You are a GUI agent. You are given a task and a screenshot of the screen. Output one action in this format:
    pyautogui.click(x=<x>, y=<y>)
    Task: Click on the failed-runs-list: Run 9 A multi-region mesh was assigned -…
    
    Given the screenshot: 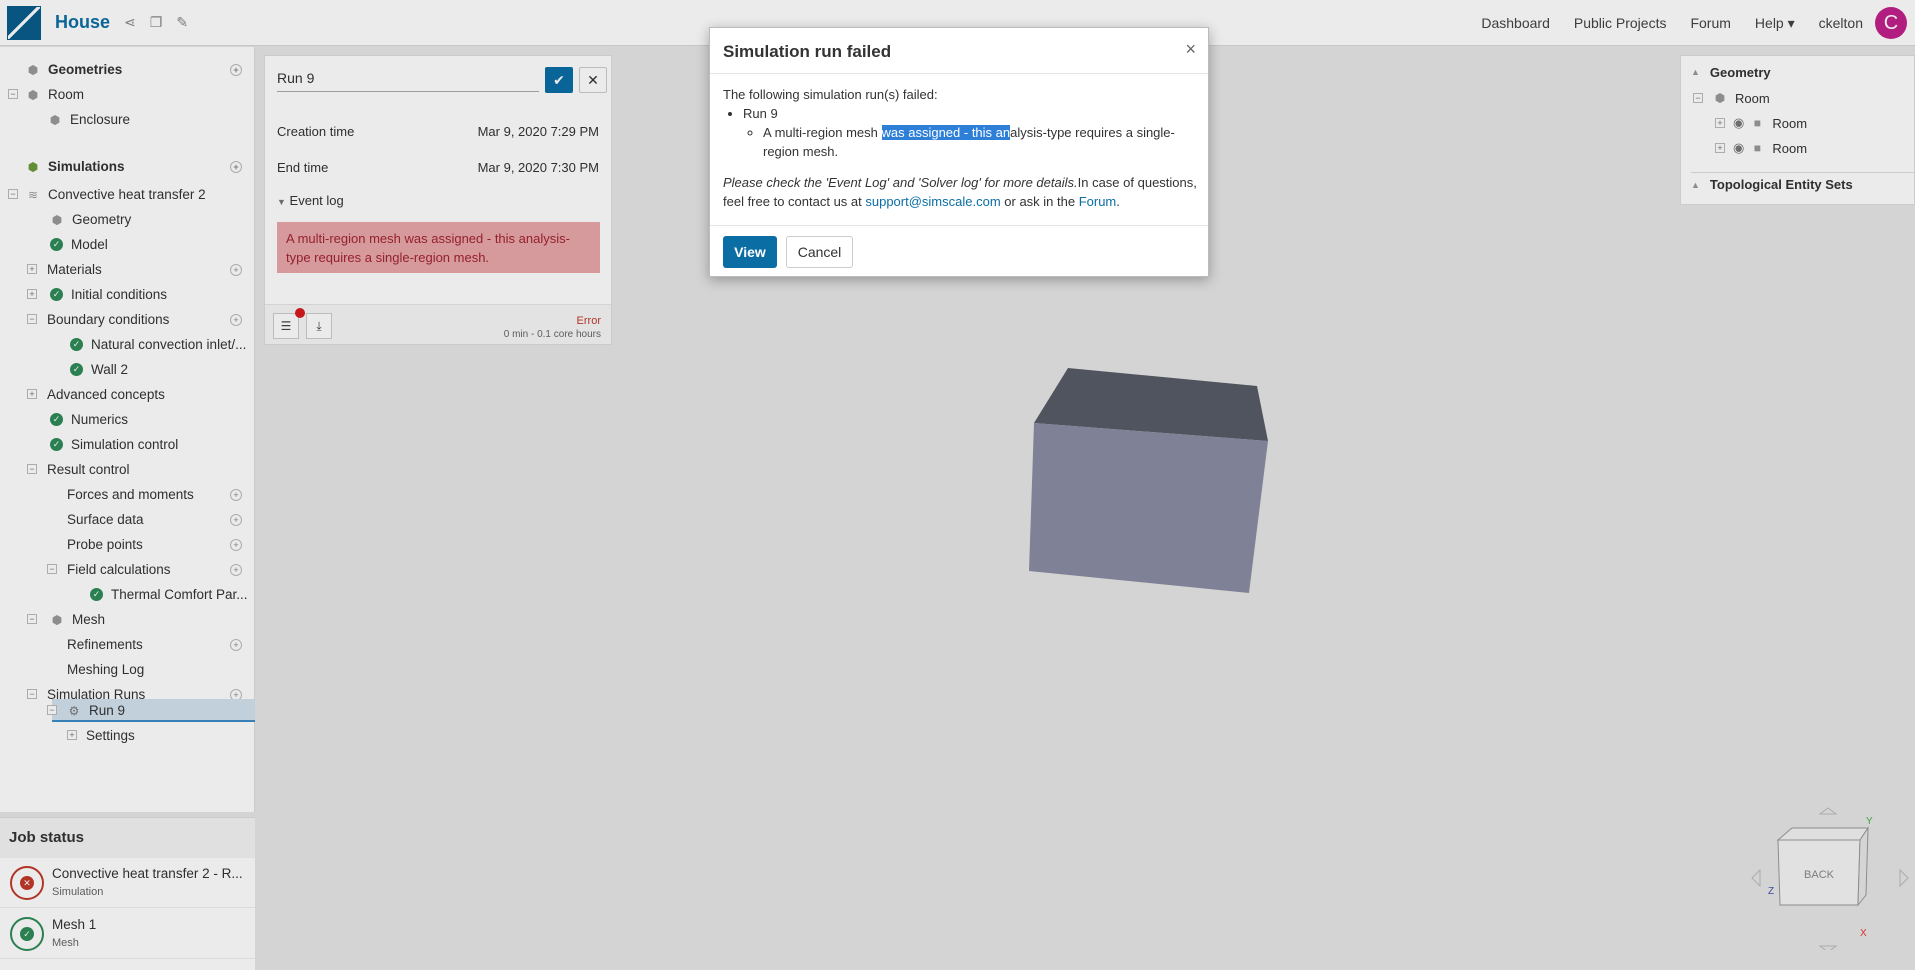 What is the action you would take?
    pyautogui.click(x=970, y=132)
    